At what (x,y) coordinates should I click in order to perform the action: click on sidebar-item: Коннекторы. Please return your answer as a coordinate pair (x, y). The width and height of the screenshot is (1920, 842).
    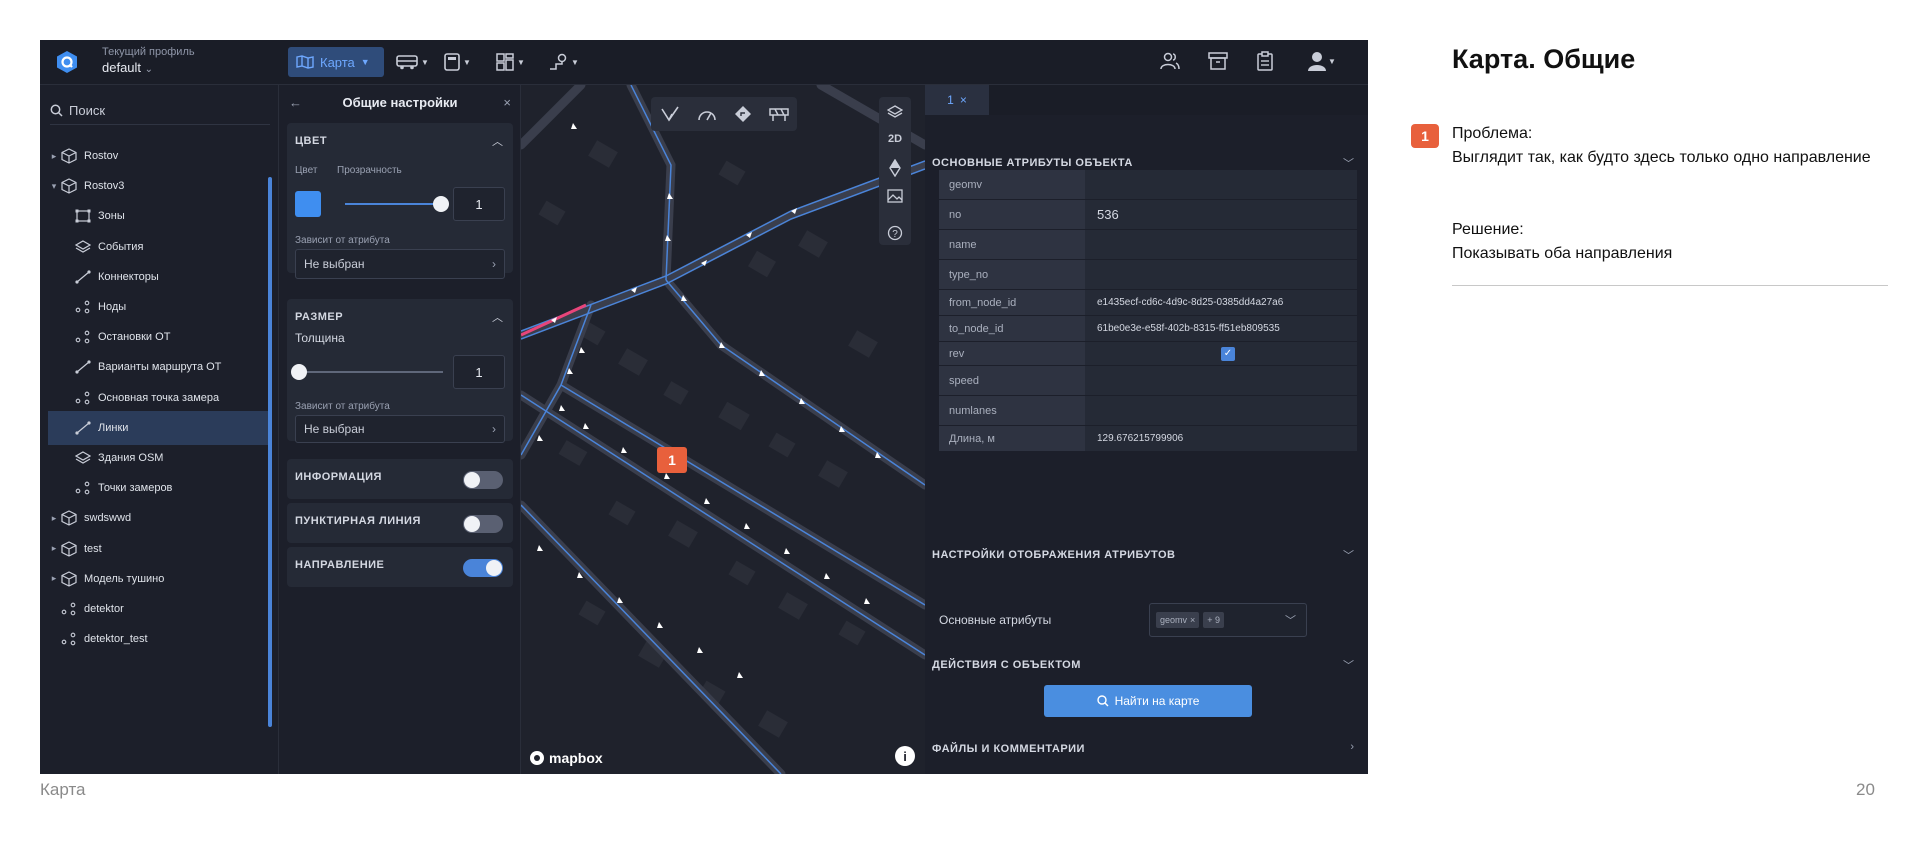
    Looking at the image, I should click on (160, 277).